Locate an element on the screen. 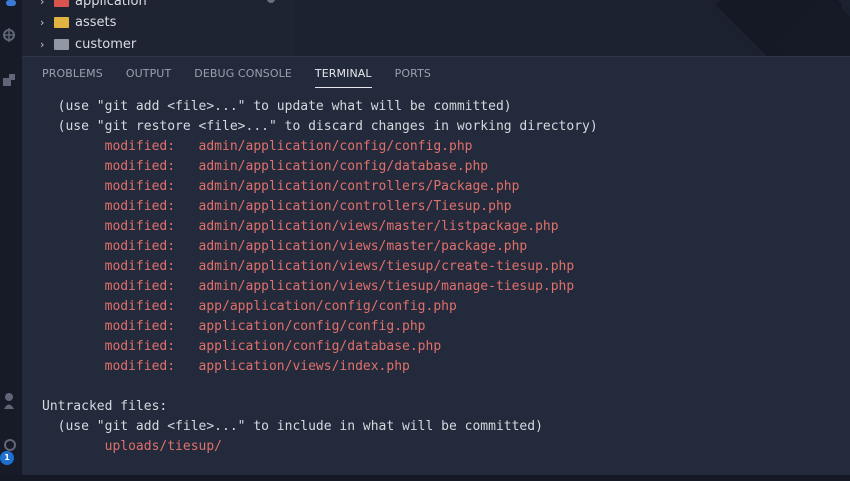 This screenshot has height=481, width=850. tree-item-label: assets is located at coordinates (96, 22).